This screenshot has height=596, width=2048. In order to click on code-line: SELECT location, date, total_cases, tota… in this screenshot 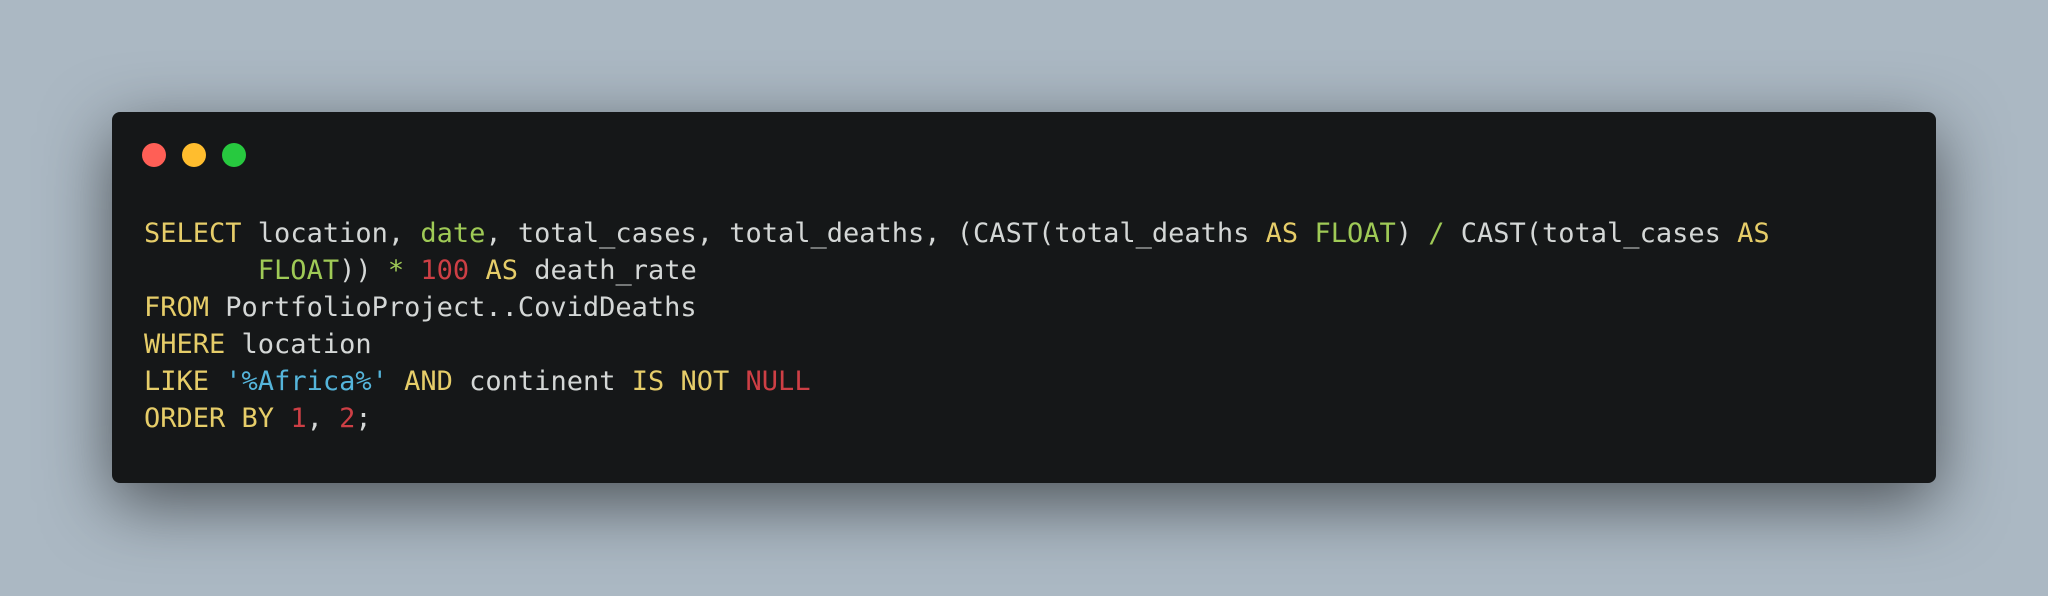, I will do `click(957, 233)`.